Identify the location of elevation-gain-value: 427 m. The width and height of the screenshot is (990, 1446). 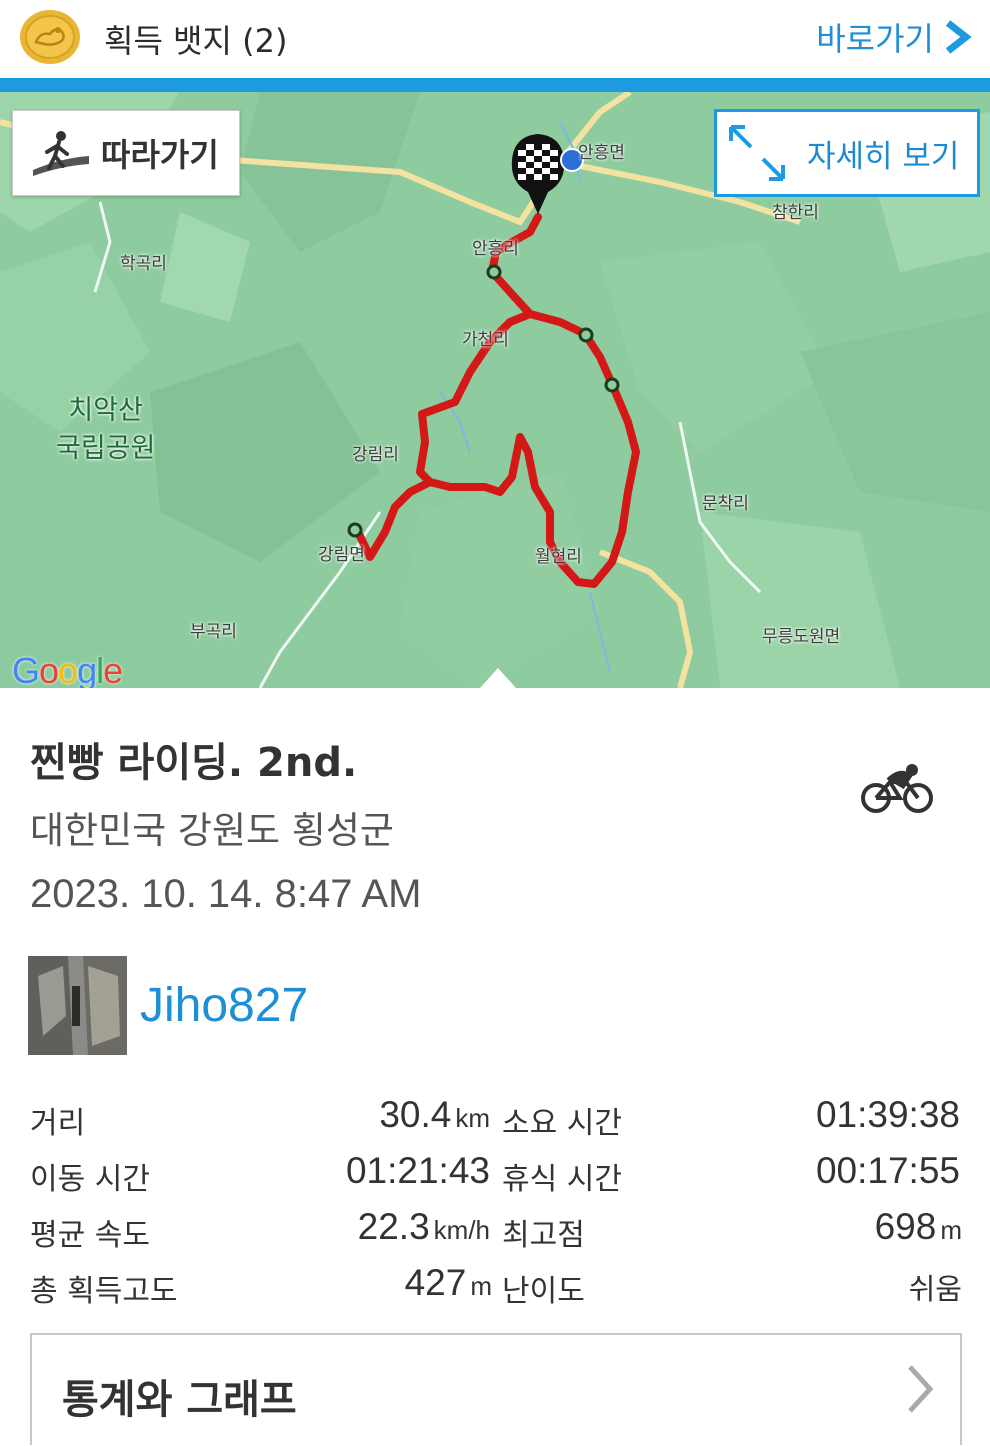
(448, 1282).